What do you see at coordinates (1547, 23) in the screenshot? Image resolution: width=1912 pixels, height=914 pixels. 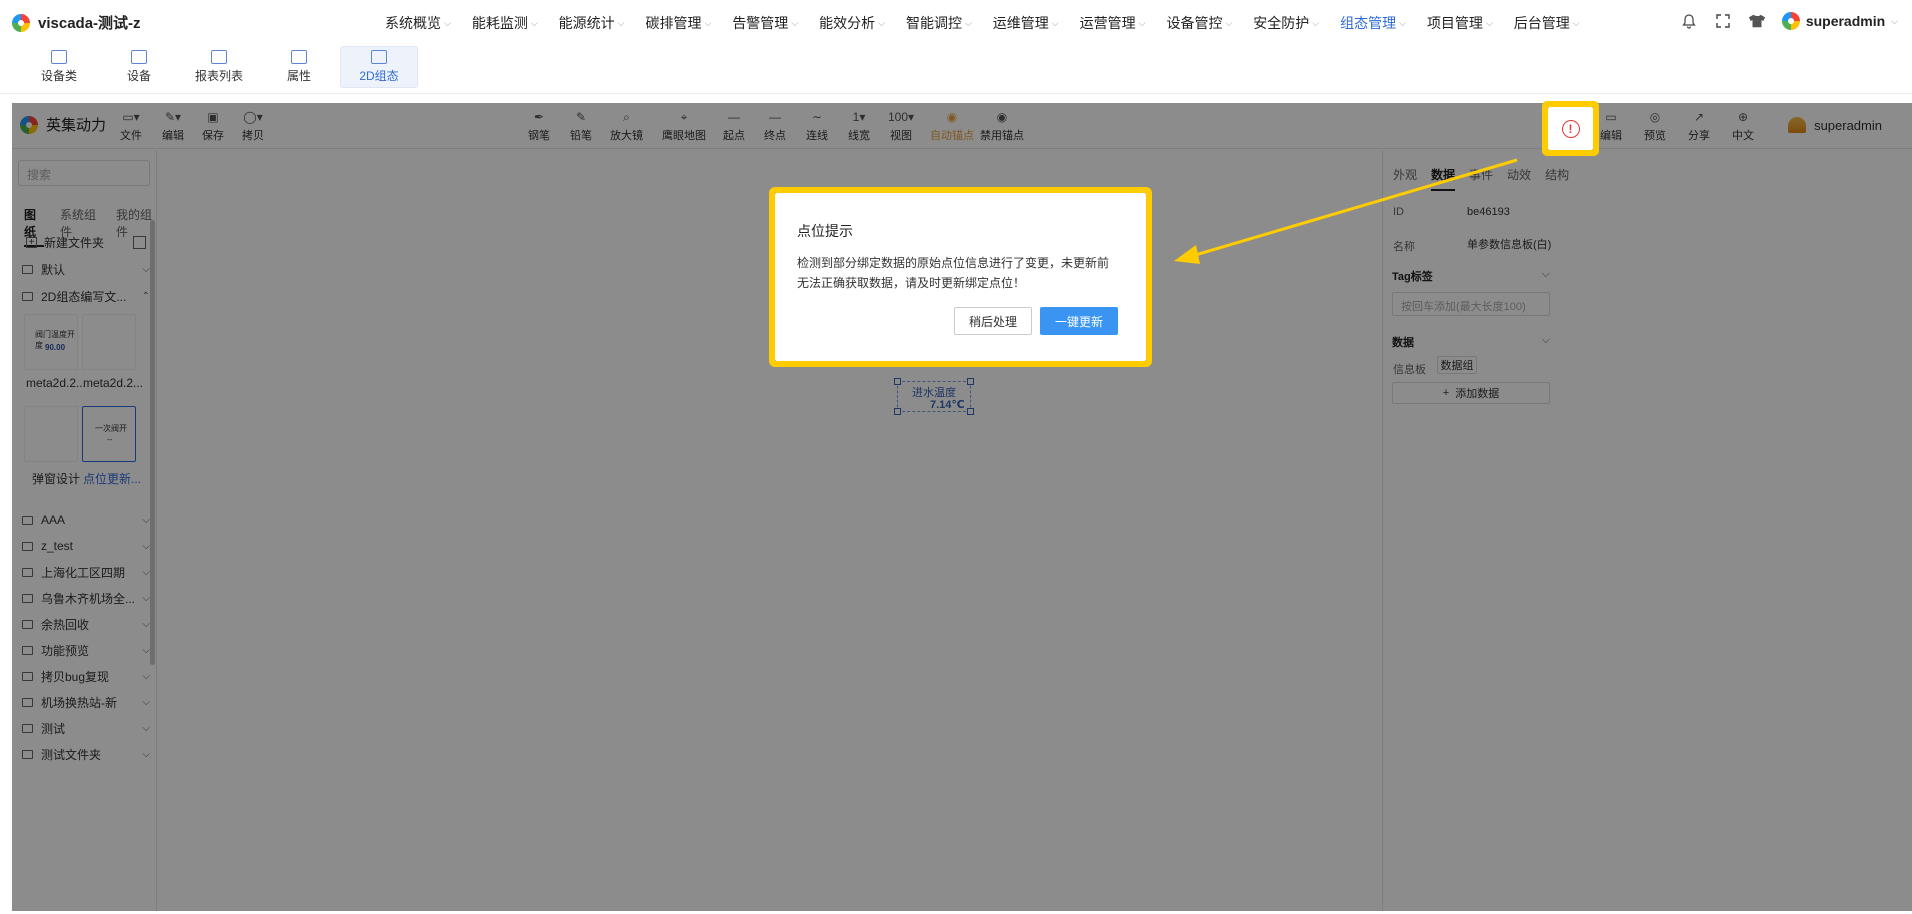 I see `menu-item-admin: 后台管理 ⌵` at bounding box center [1547, 23].